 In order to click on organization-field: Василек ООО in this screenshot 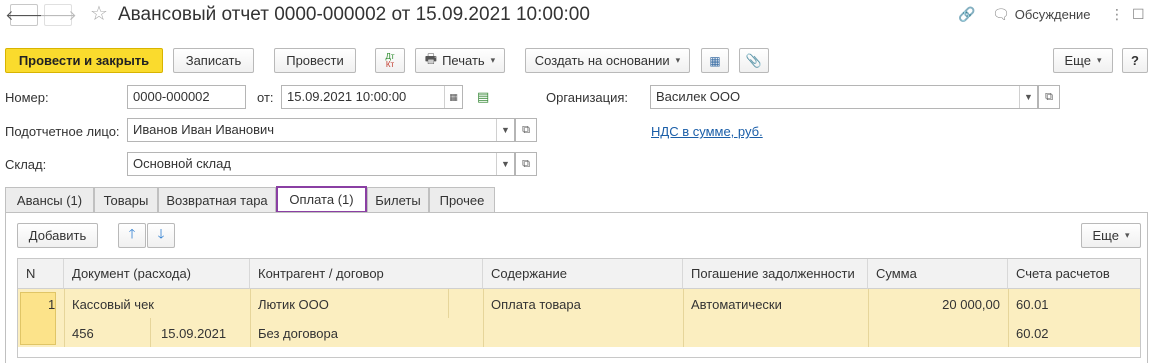, I will do `click(844, 97)`.